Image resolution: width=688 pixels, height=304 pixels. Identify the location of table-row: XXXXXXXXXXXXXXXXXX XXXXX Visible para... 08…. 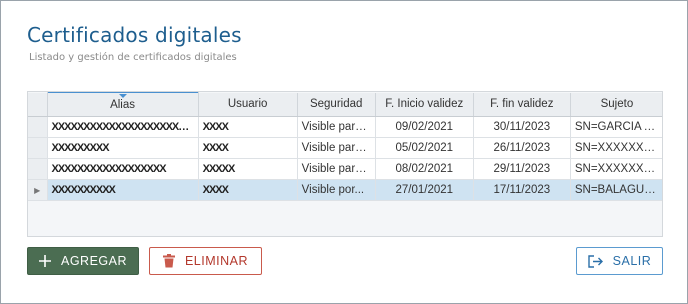
(345, 169).